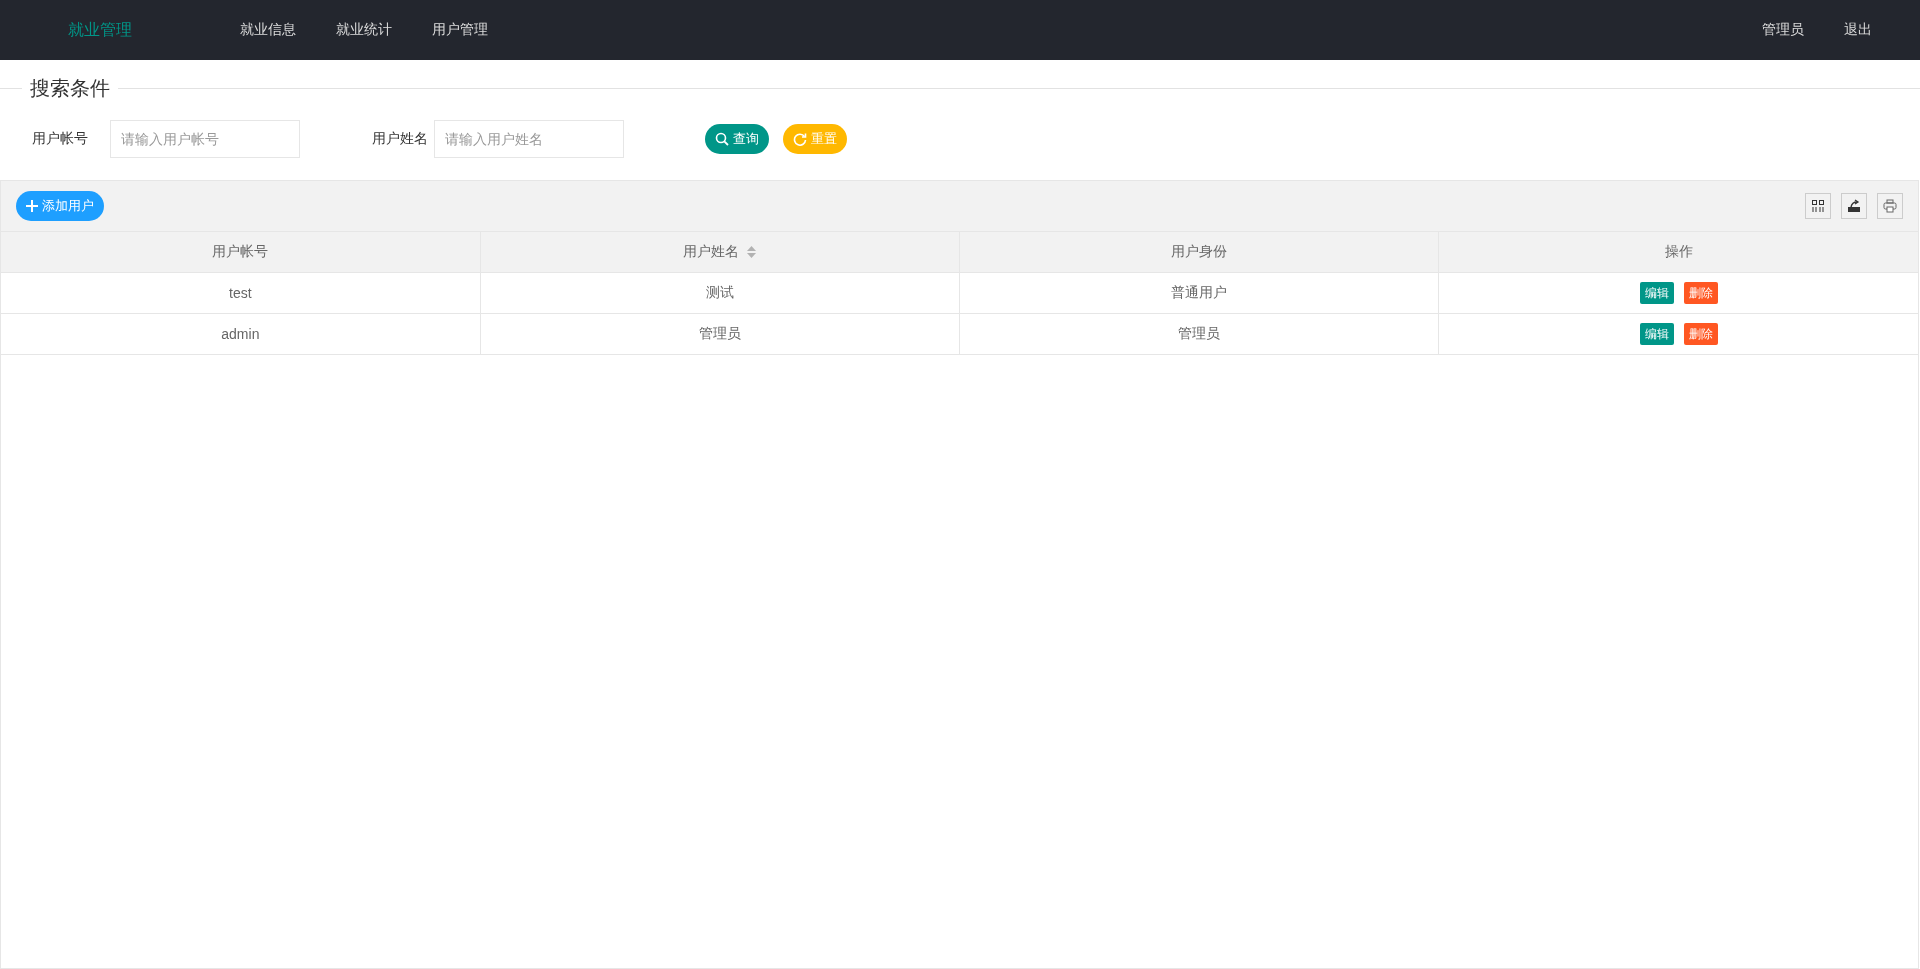  I want to click on print-icon, so click(1890, 206).